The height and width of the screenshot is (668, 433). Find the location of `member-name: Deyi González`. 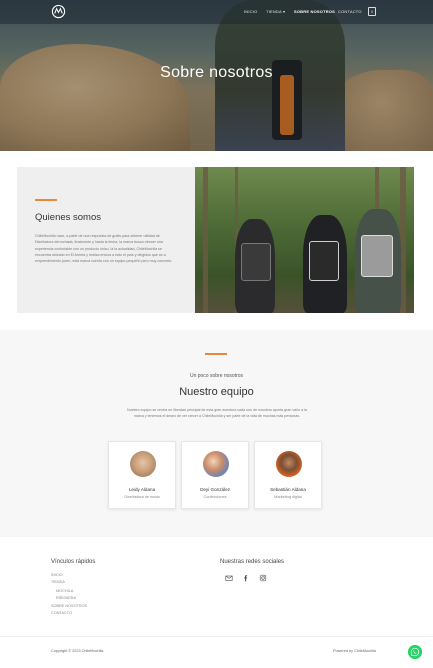

member-name: Deyi González is located at coordinates (215, 489).